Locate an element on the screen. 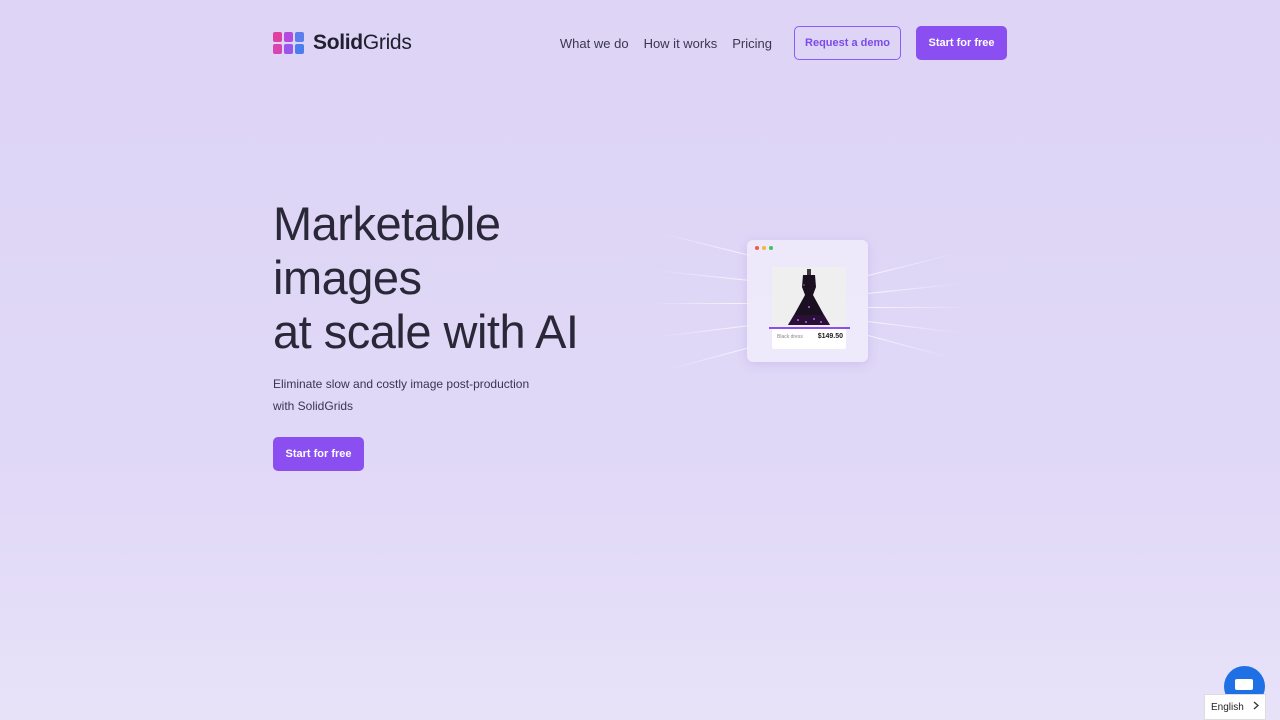 The height and width of the screenshot is (720, 1280). window-dots is located at coordinates (764, 248).